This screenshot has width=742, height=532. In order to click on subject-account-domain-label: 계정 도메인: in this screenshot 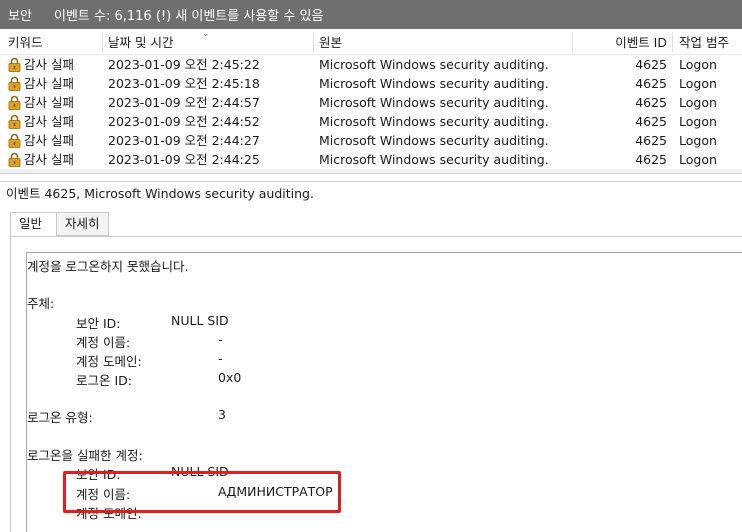, I will do `click(109, 361)`.